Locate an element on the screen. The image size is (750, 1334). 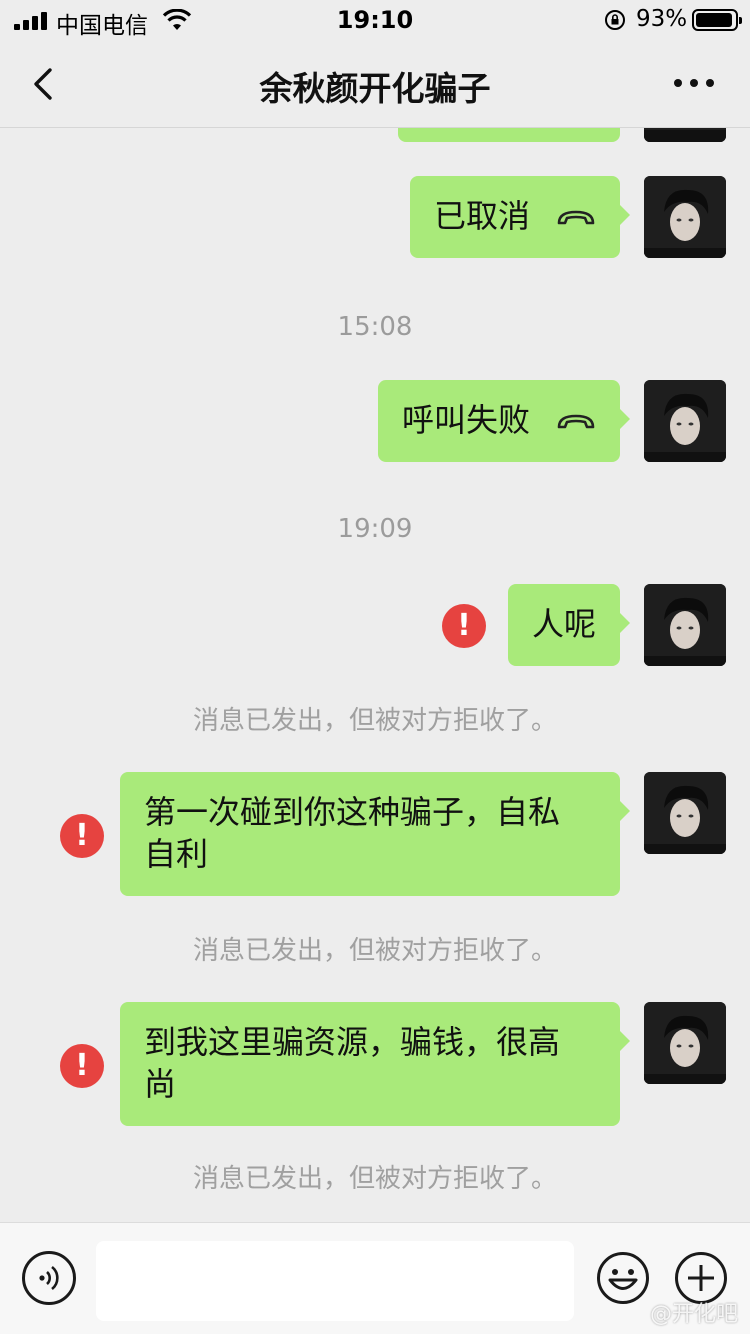
message-bubble: 已取消 is located at coordinates (519, 217).